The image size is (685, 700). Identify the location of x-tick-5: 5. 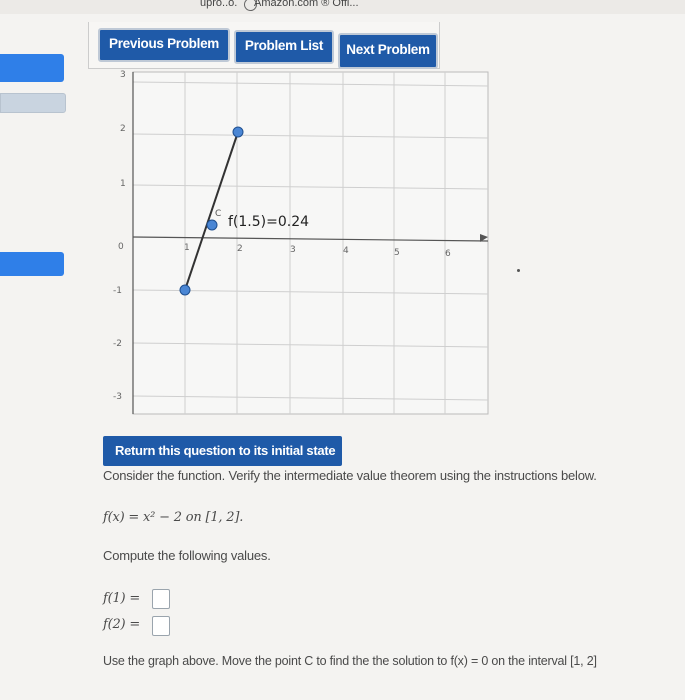
(397, 253).